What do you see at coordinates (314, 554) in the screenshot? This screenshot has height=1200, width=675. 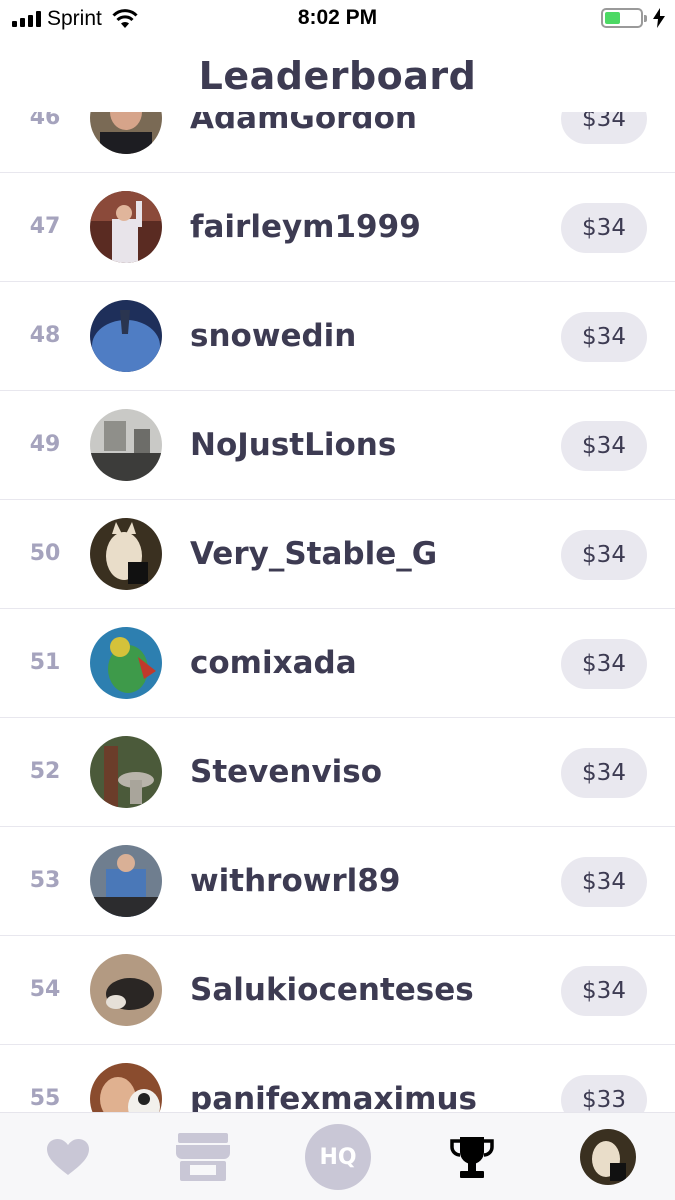 I see `username: Very_Stable_G` at bounding box center [314, 554].